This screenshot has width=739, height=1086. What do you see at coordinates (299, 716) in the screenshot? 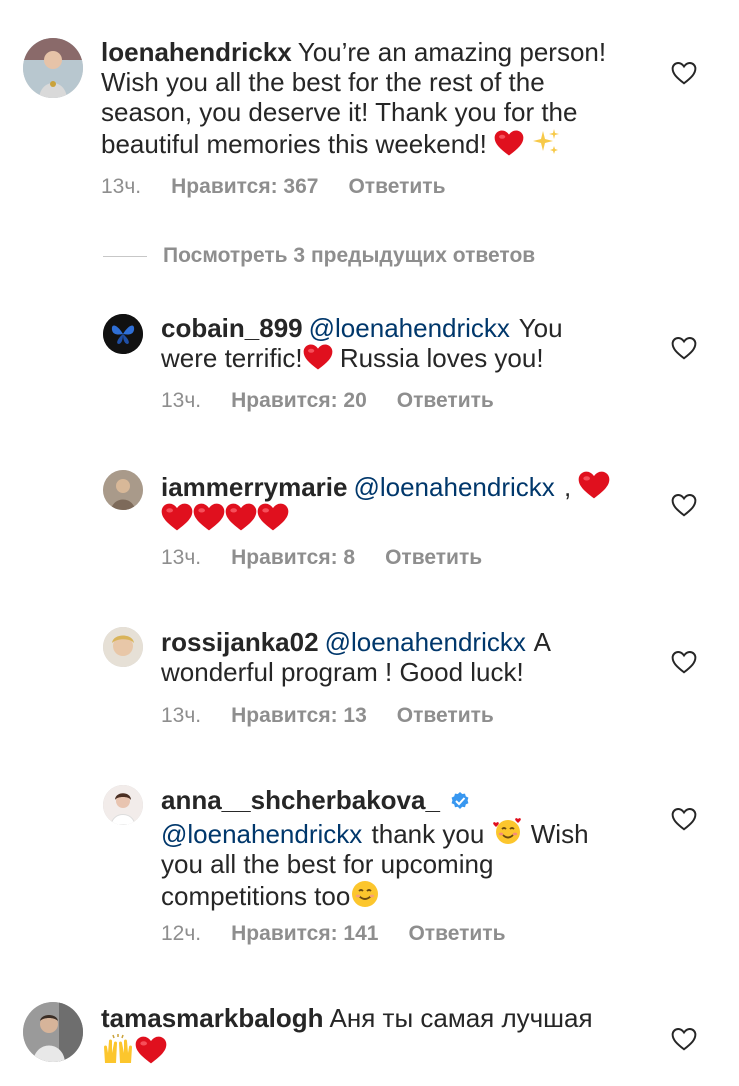
I see `likes-count: Нравится: 13` at bounding box center [299, 716].